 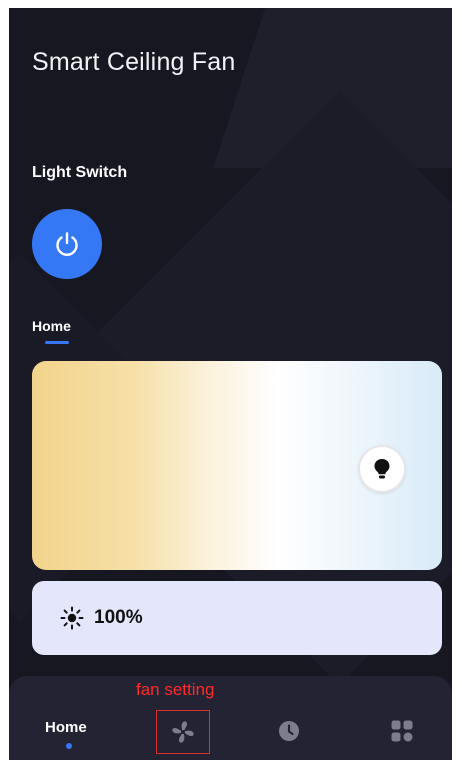 I want to click on color-temperature-handle, so click(x=382, y=469).